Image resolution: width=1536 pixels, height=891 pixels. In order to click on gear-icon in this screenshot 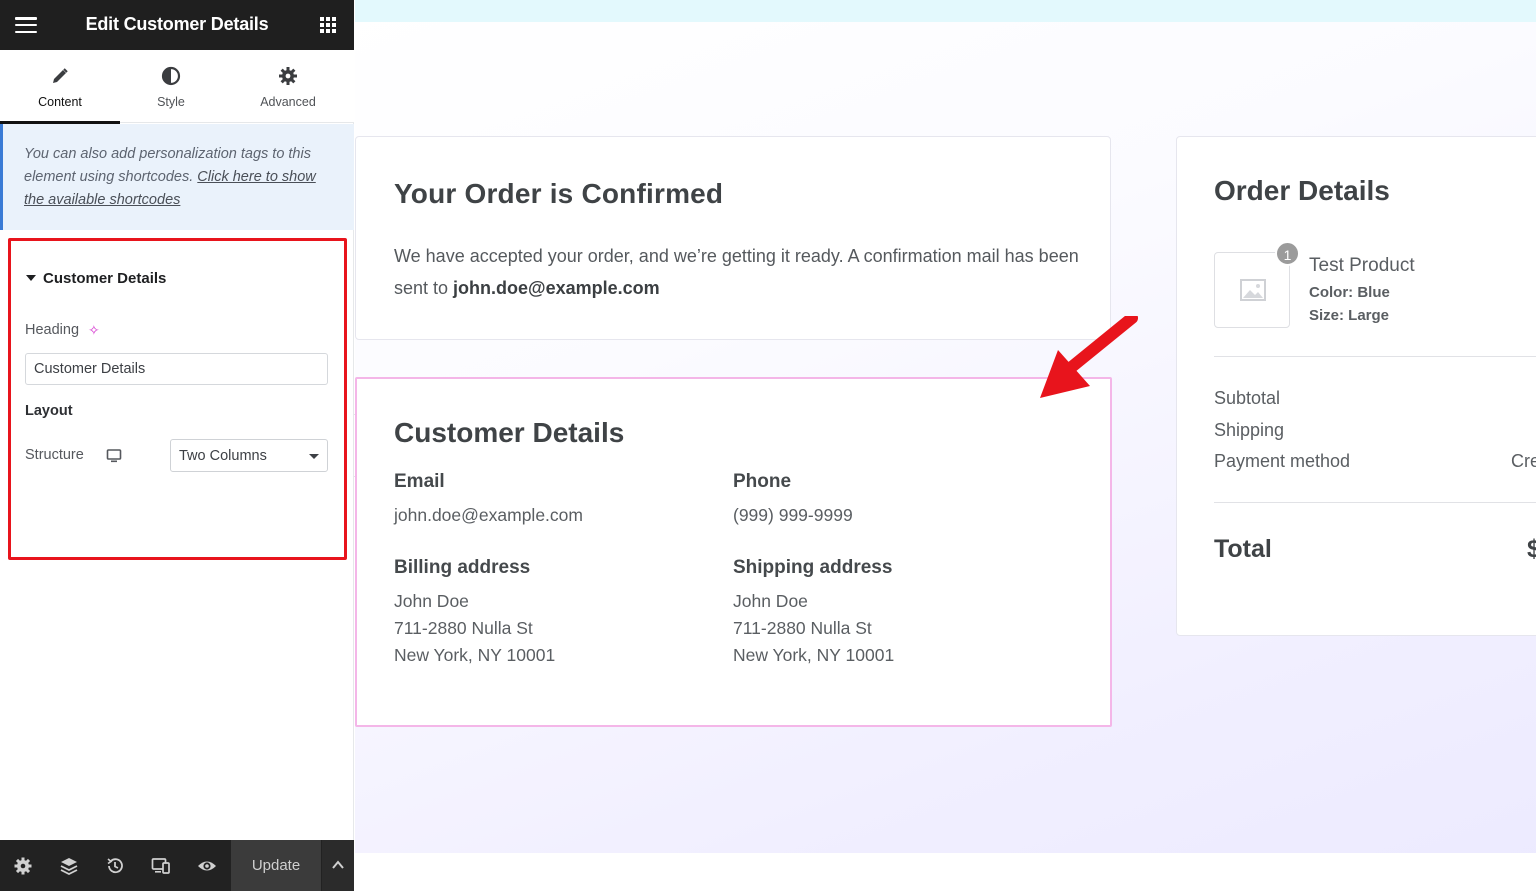, I will do `click(288, 76)`.